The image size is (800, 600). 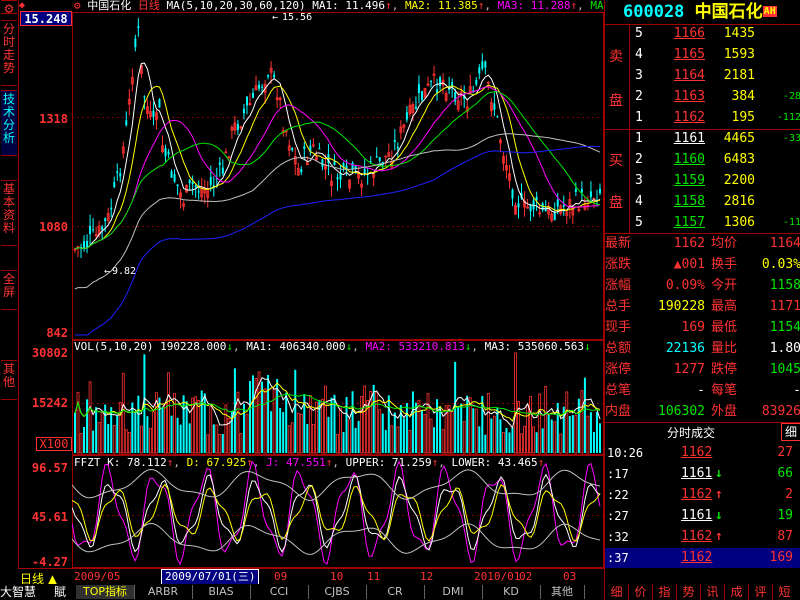 What do you see at coordinates (625, 453) in the screenshot?
I see `tick-time: 10:26` at bounding box center [625, 453].